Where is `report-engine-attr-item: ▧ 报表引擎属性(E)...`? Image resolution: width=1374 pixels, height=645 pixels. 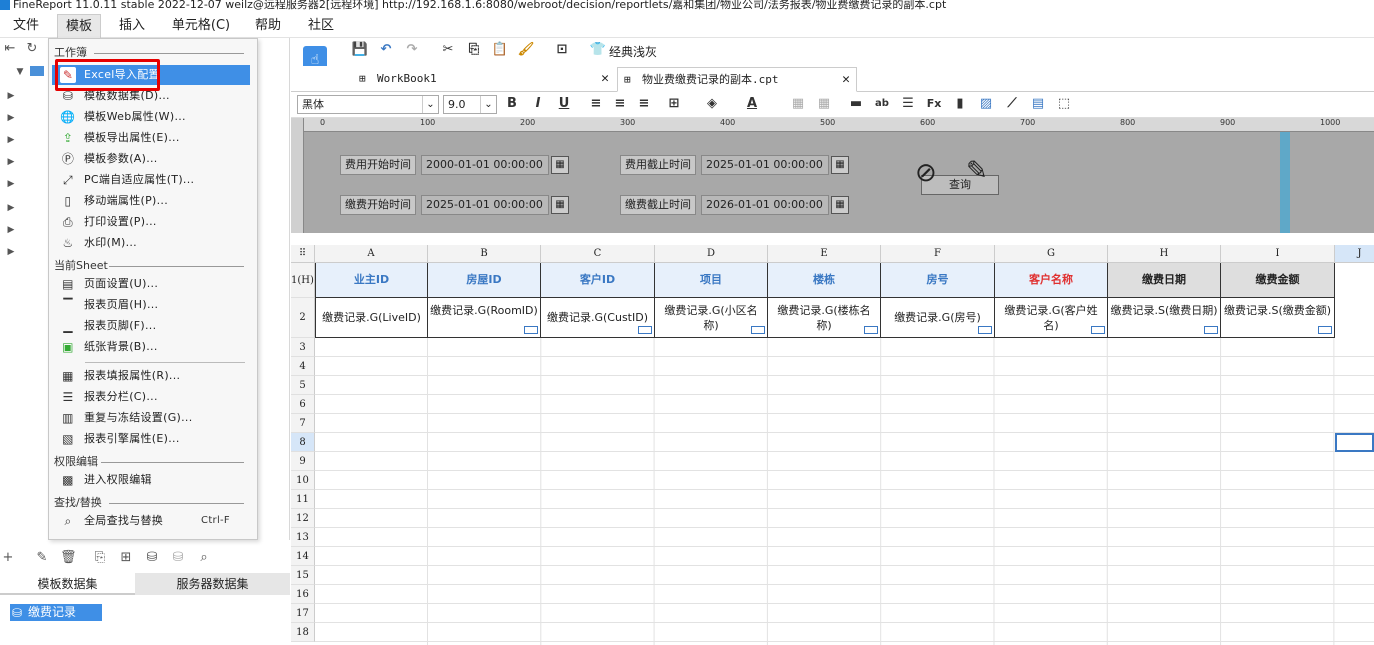
report-engine-attr-item: ▧ 报表引擎属性(E)... is located at coordinates (151, 439).